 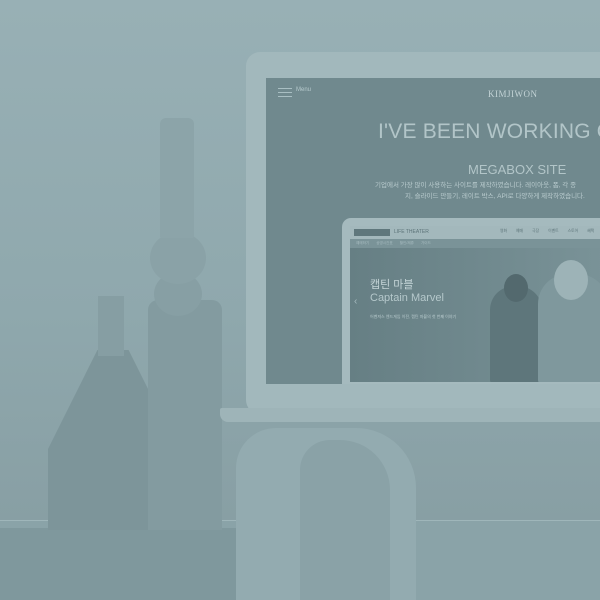 I want to click on site-logo: KIMJIWON, so click(x=513, y=94).